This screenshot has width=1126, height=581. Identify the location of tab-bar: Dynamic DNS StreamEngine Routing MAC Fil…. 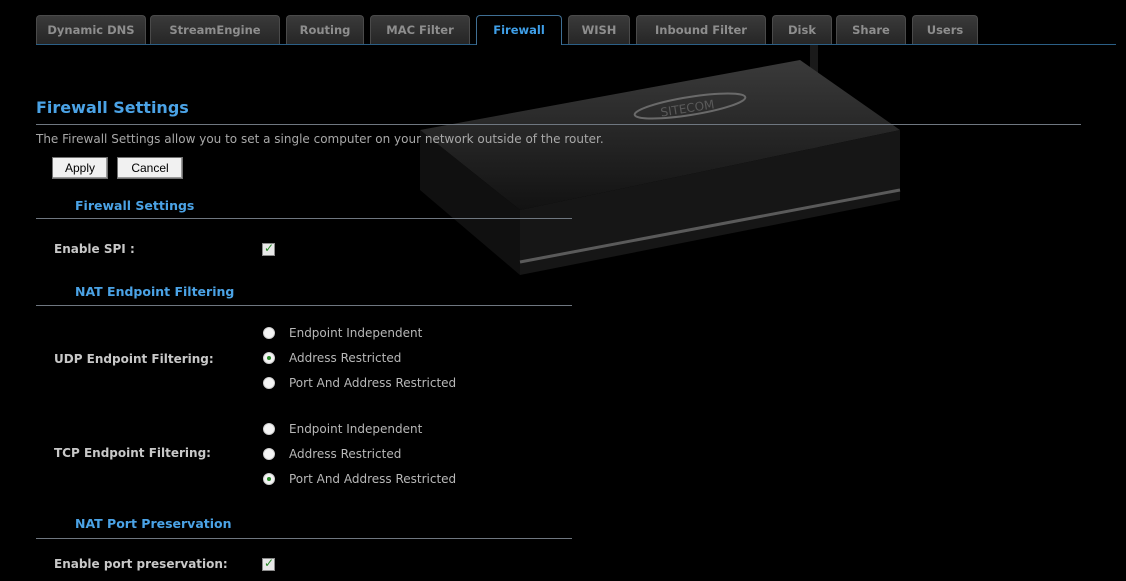
(576, 30).